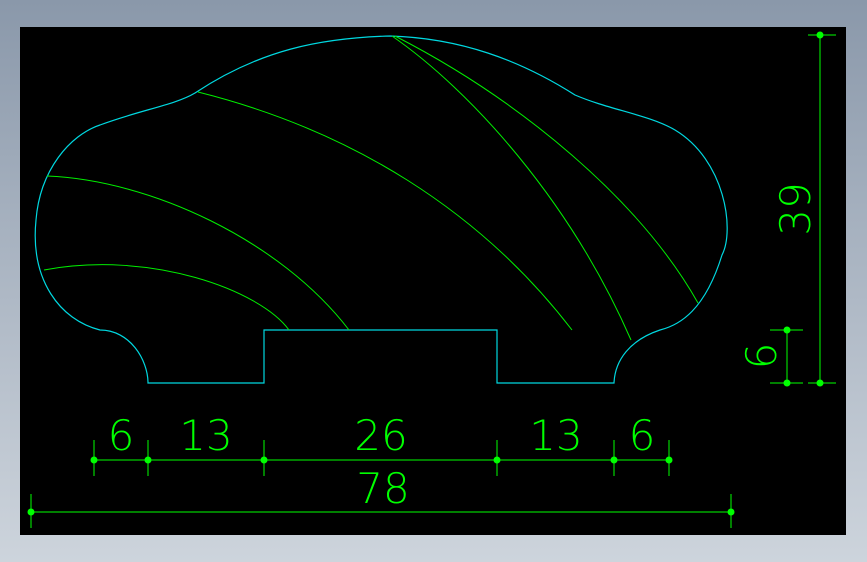 The image size is (867, 562). I want to click on segment-label-1: 6, so click(121, 435).